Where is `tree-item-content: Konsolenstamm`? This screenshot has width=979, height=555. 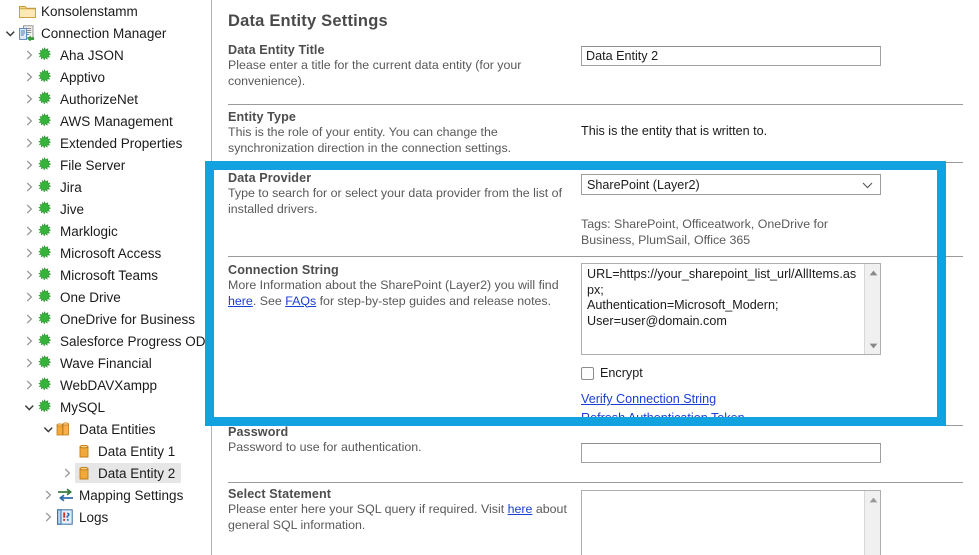
tree-item-content: Konsolenstamm is located at coordinates (81, 11).